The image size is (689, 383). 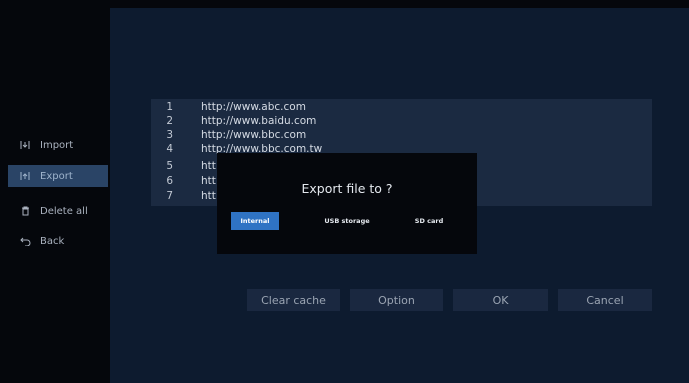 I want to click on option-internal: Internal, so click(x=255, y=221).